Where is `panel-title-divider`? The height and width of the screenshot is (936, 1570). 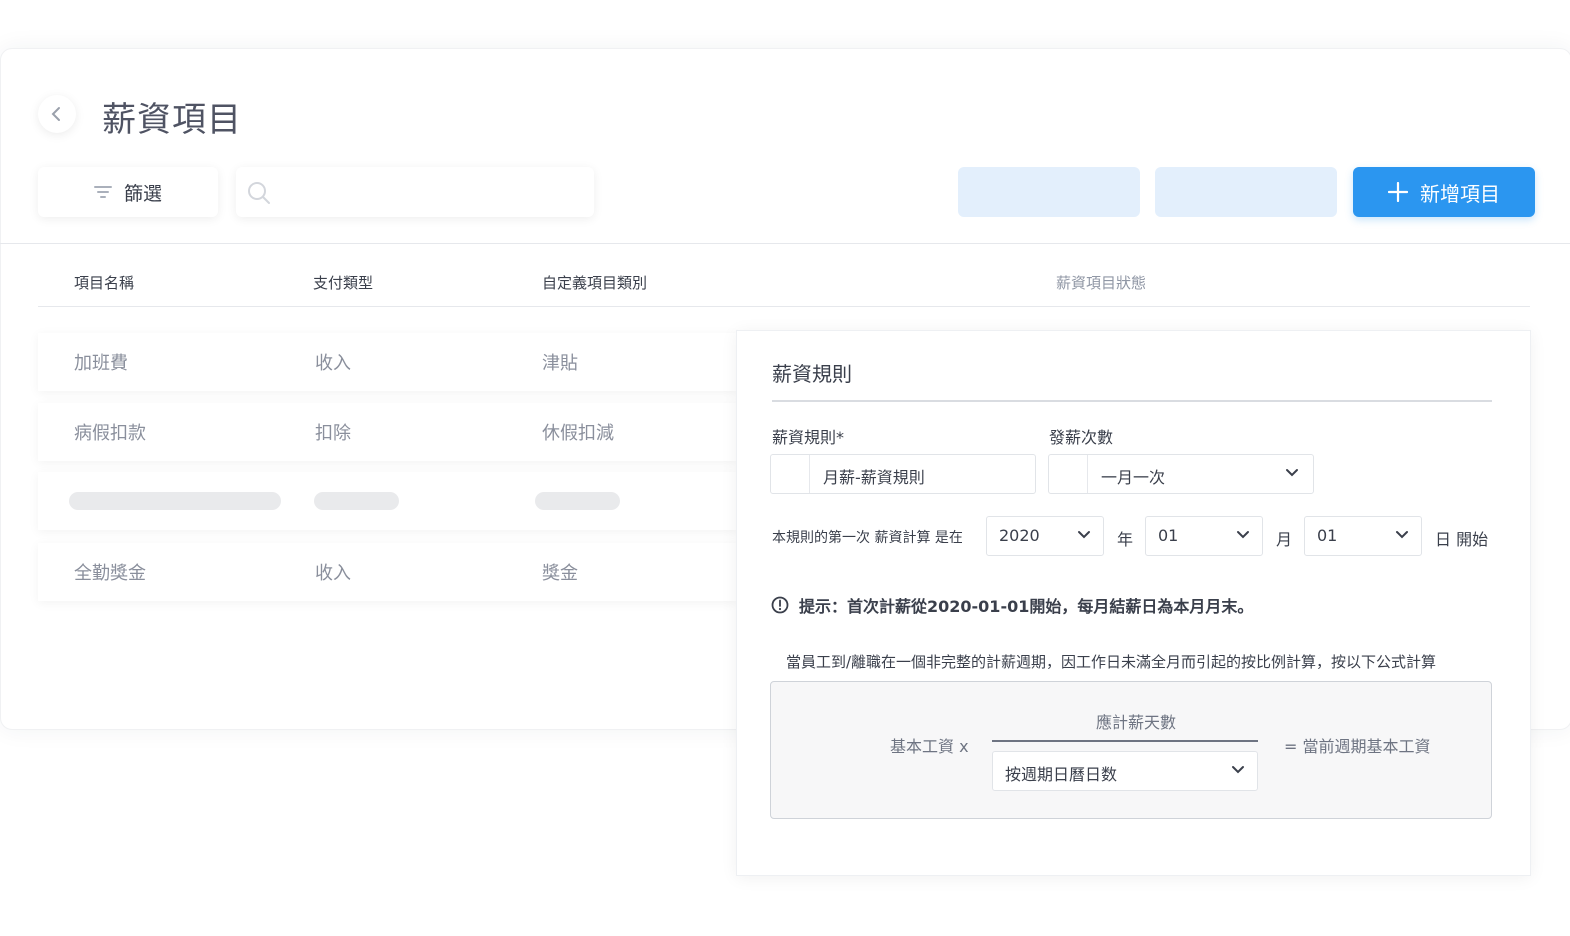
panel-title-divider is located at coordinates (1132, 401).